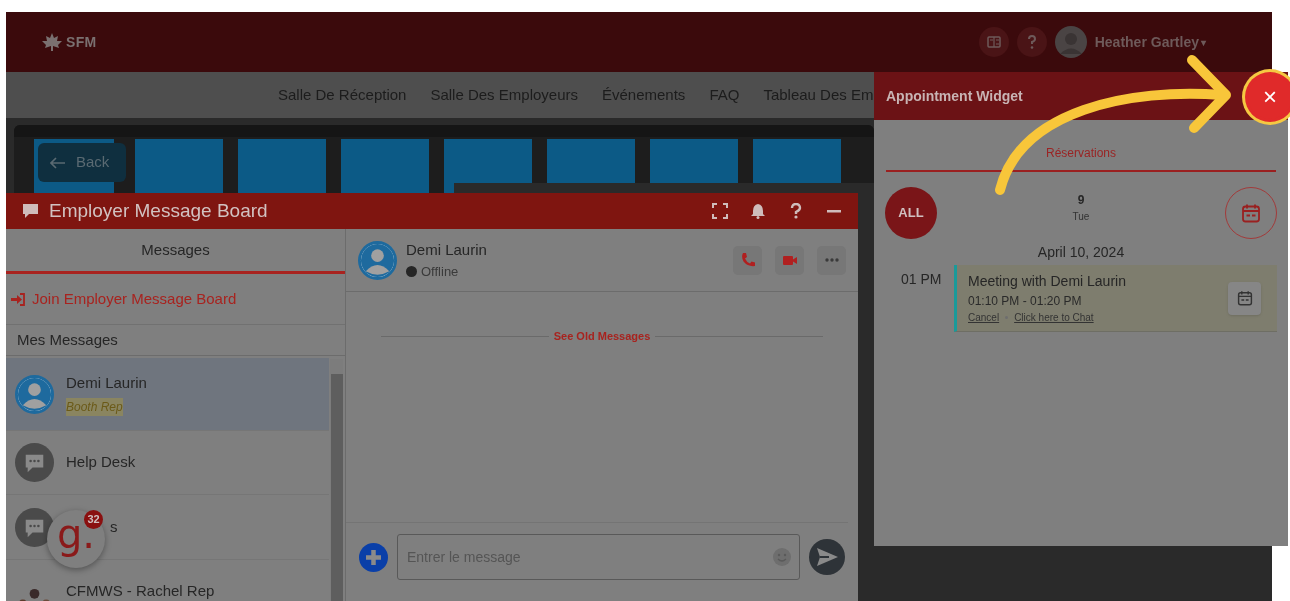 This screenshot has width=1290, height=601. What do you see at coordinates (1025, 301) in the screenshot?
I see `appointment-time: 01:10 PM - 01:20 PM` at bounding box center [1025, 301].